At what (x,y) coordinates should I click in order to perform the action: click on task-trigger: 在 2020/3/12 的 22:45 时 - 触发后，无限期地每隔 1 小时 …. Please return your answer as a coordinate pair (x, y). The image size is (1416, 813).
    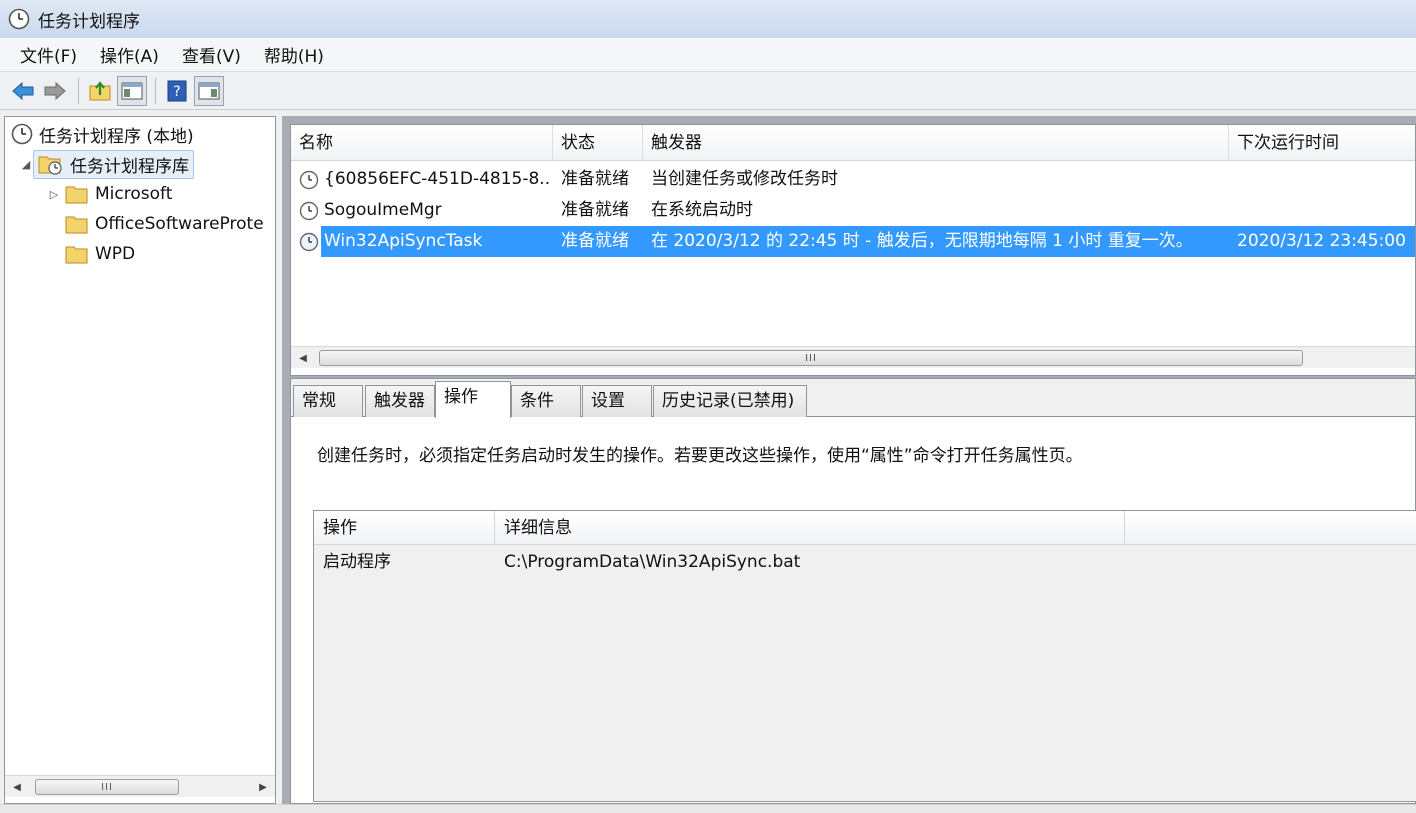
    Looking at the image, I should click on (922, 241).